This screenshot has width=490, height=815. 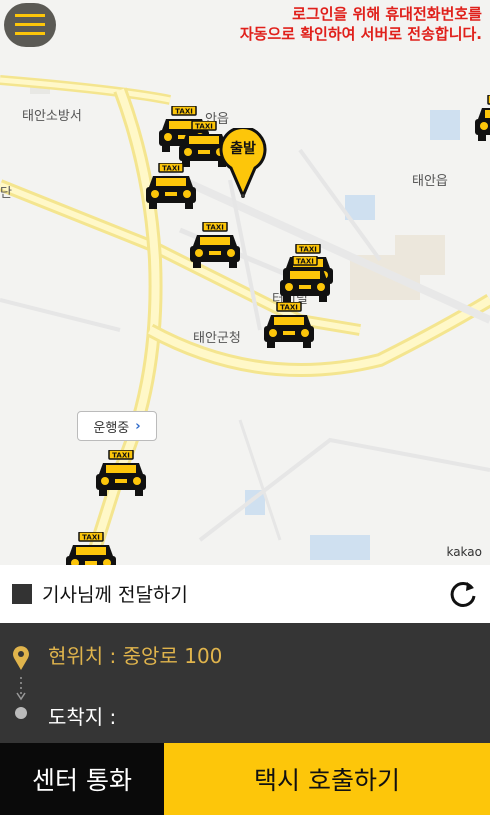 What do you see at coordinates (217, 338) in the screenshot?
I see `map-label-county-office: 태안군청` at bounding box center [217, 338].